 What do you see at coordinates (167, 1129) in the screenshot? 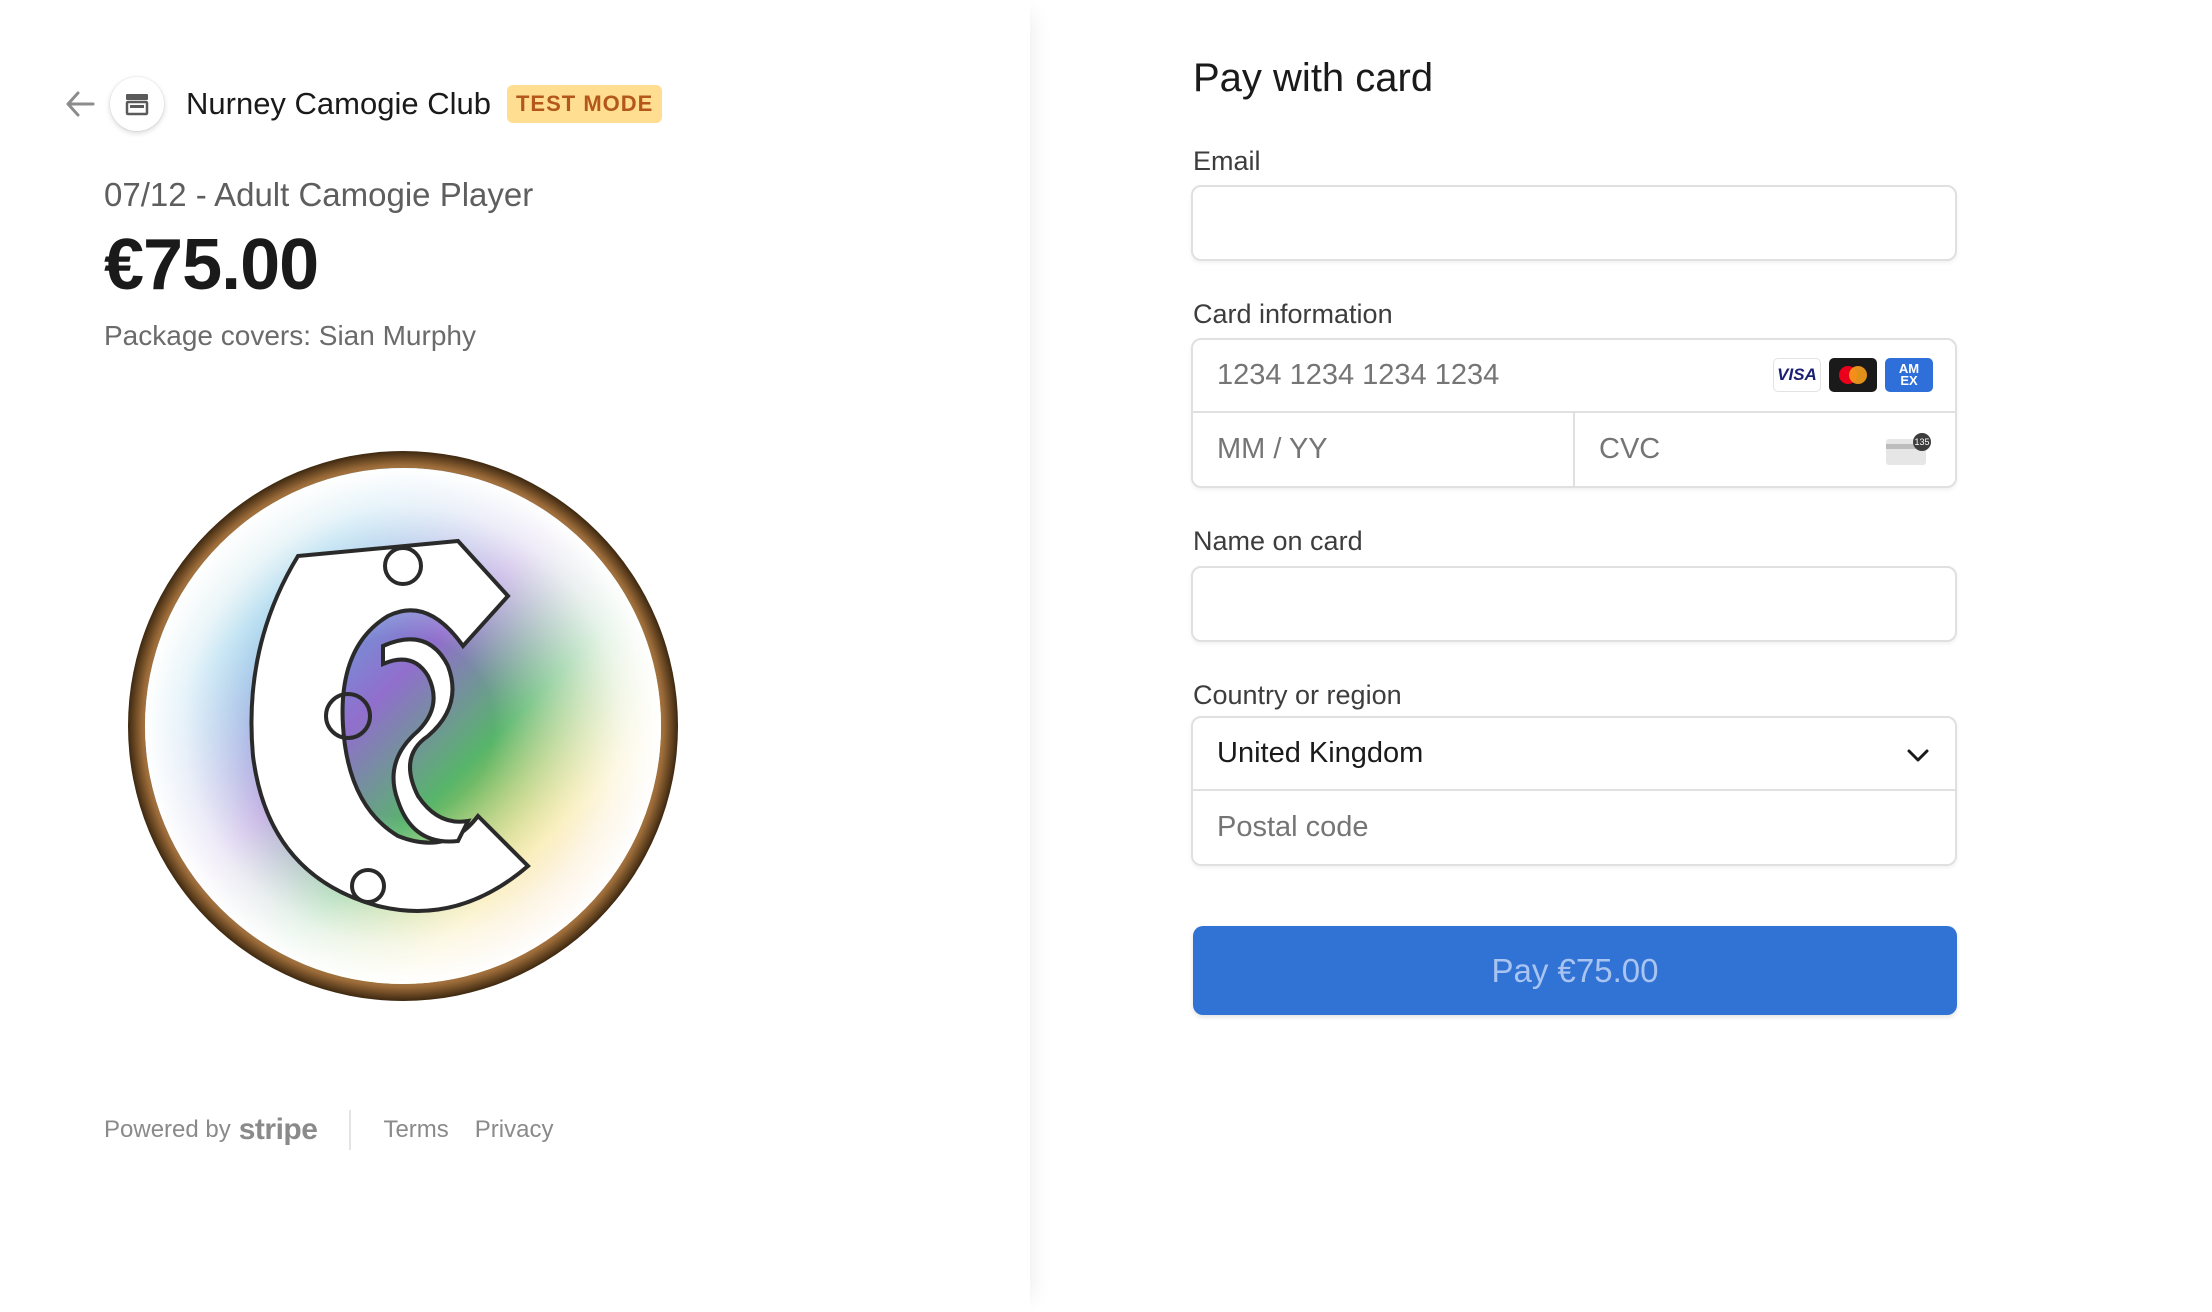
I see `powered-by-label: Powered by` at bounding box center [167, 1129].